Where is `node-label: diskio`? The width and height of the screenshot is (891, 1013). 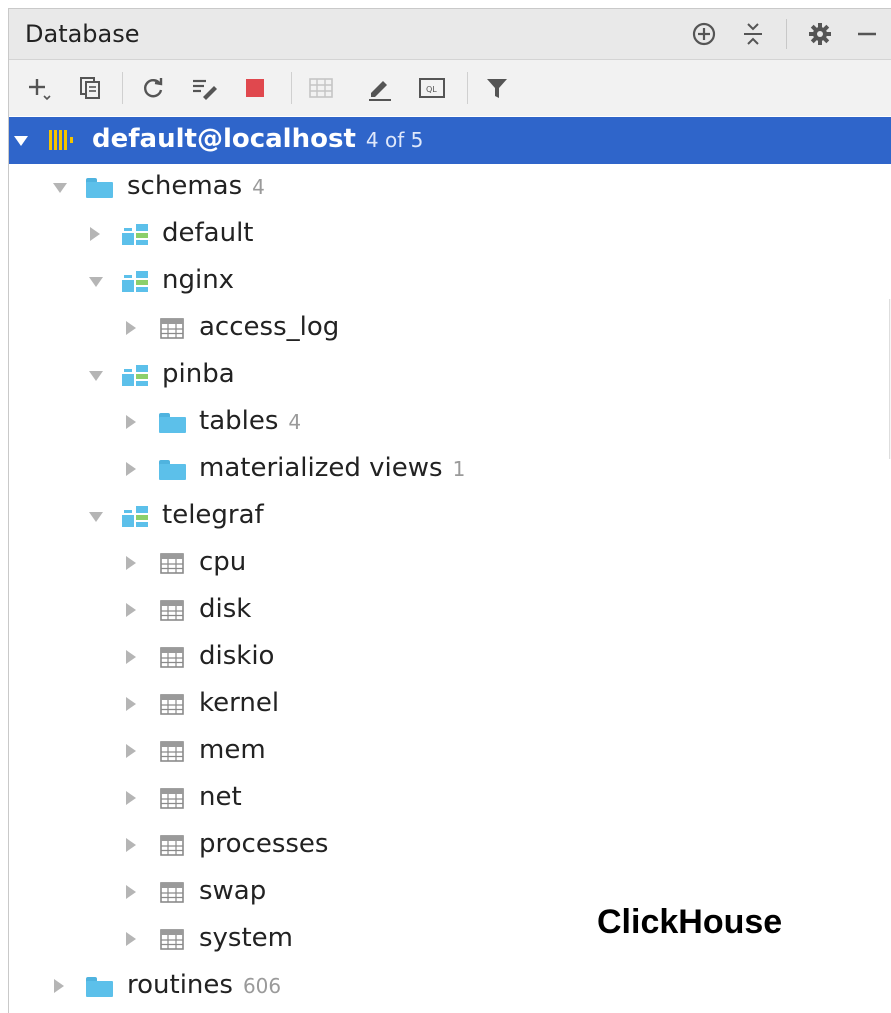
node-label: diskio is located at coordinates (237, 656).